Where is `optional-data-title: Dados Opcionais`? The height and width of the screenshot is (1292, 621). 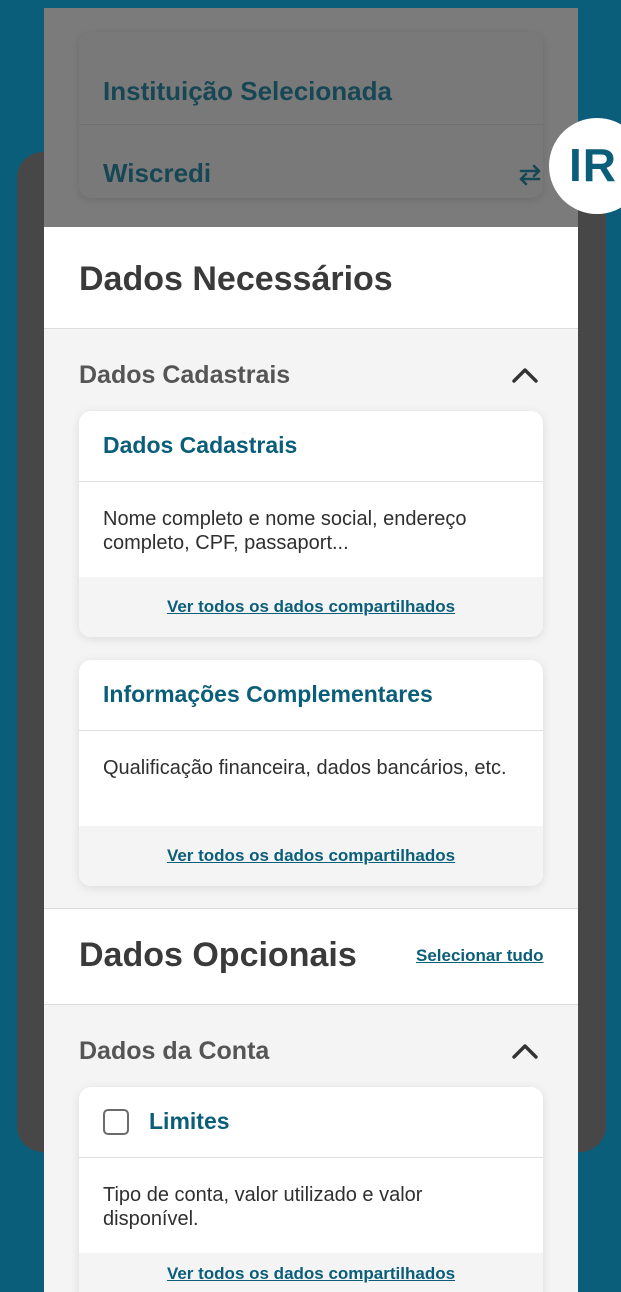
optional-data-title: Dados Opcionais is located at coordinates (218, 955).